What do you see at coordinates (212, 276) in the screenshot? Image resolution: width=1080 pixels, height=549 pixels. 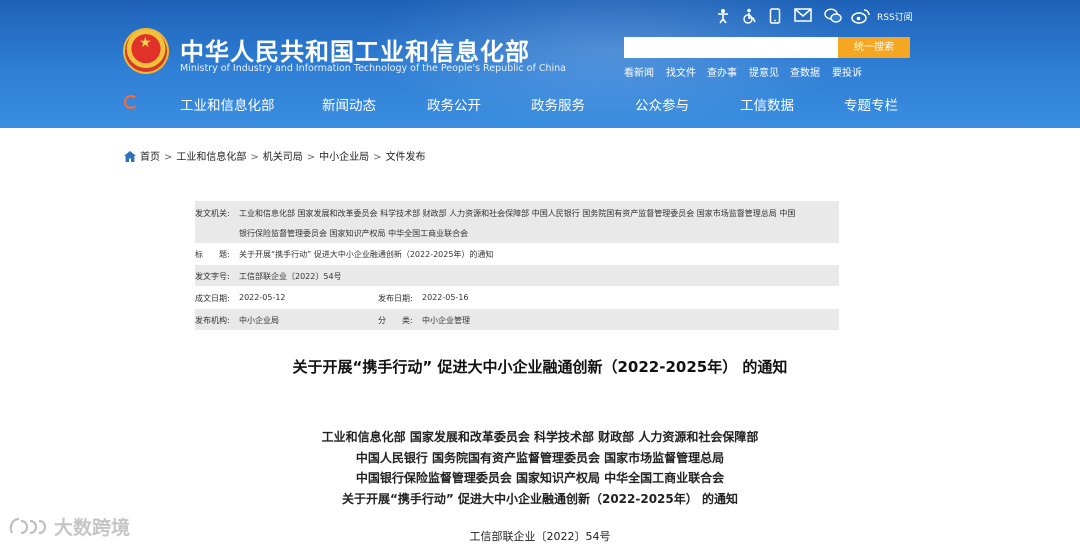 I see `meta-docno-label: 发文字号:` at bounding box center [212, 276].